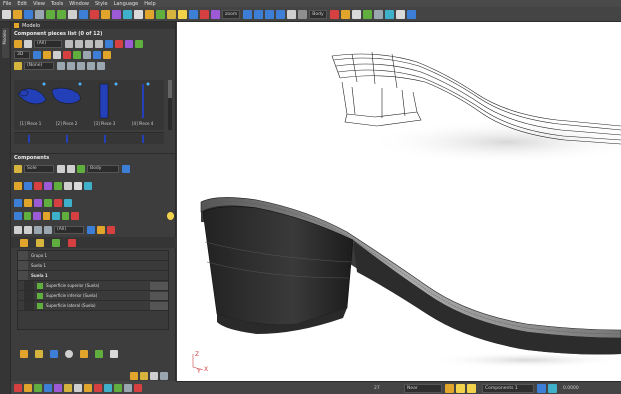 This screenshot has height=394, width=621. I want to click on view-g-icon, so click(97, 54).